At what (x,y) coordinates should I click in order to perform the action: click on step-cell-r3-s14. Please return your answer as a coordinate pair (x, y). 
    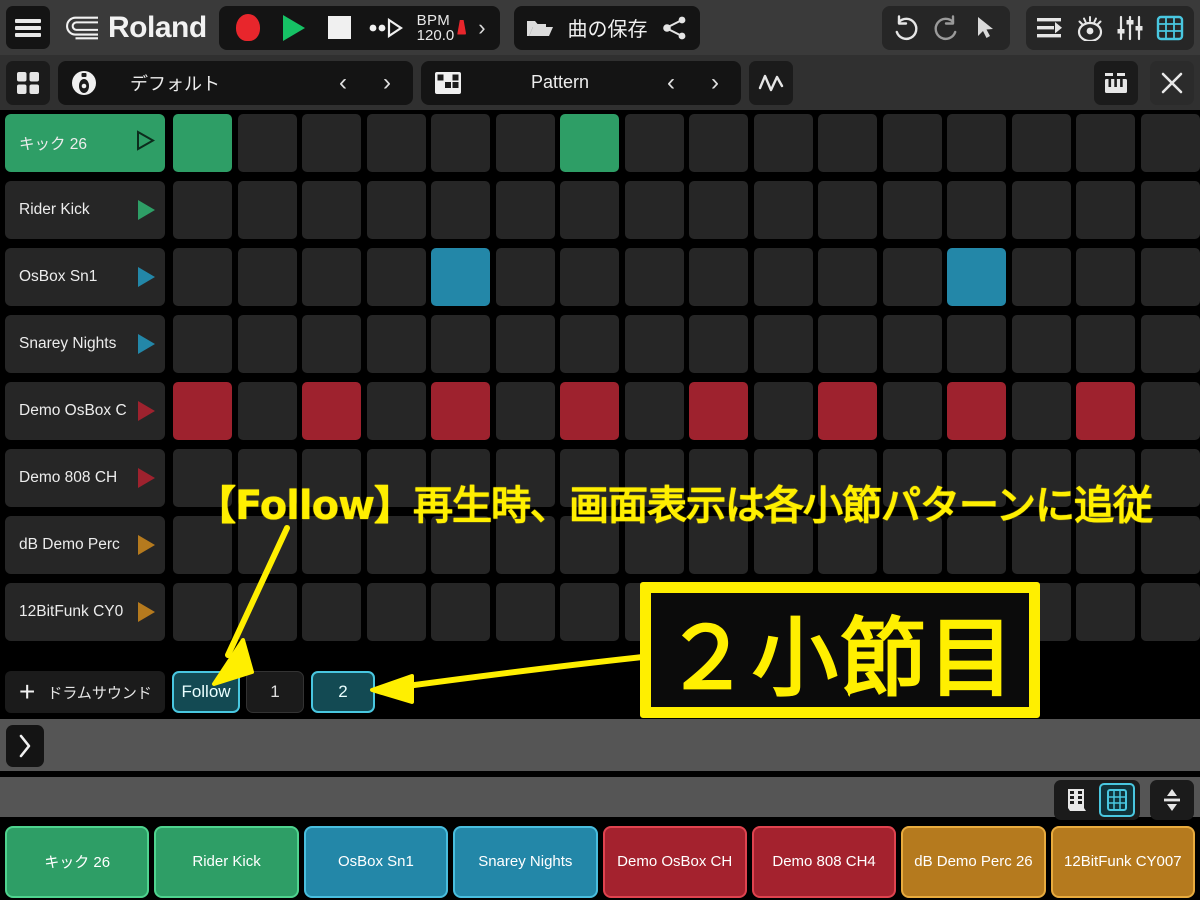
    Looking at the image, I should click on (1041, 277).